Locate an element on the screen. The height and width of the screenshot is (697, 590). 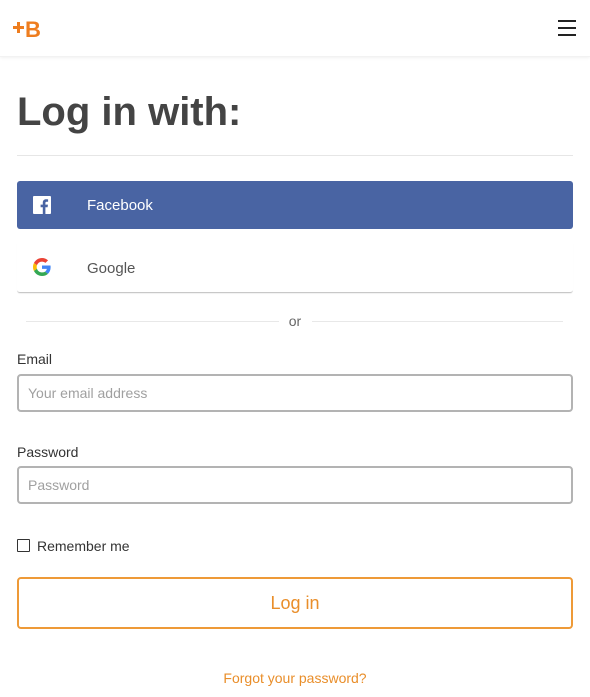
forgot-password-link: Forgot your password? is located at coordinates (295, 678).